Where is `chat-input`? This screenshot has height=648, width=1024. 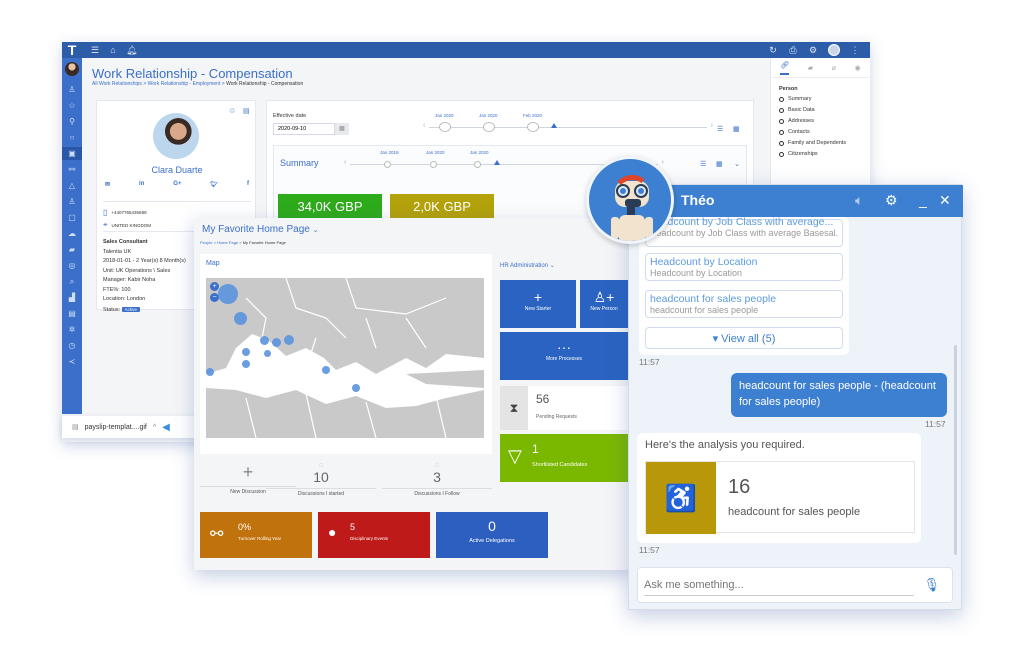 chat-input is located at coordinates (779, 585).